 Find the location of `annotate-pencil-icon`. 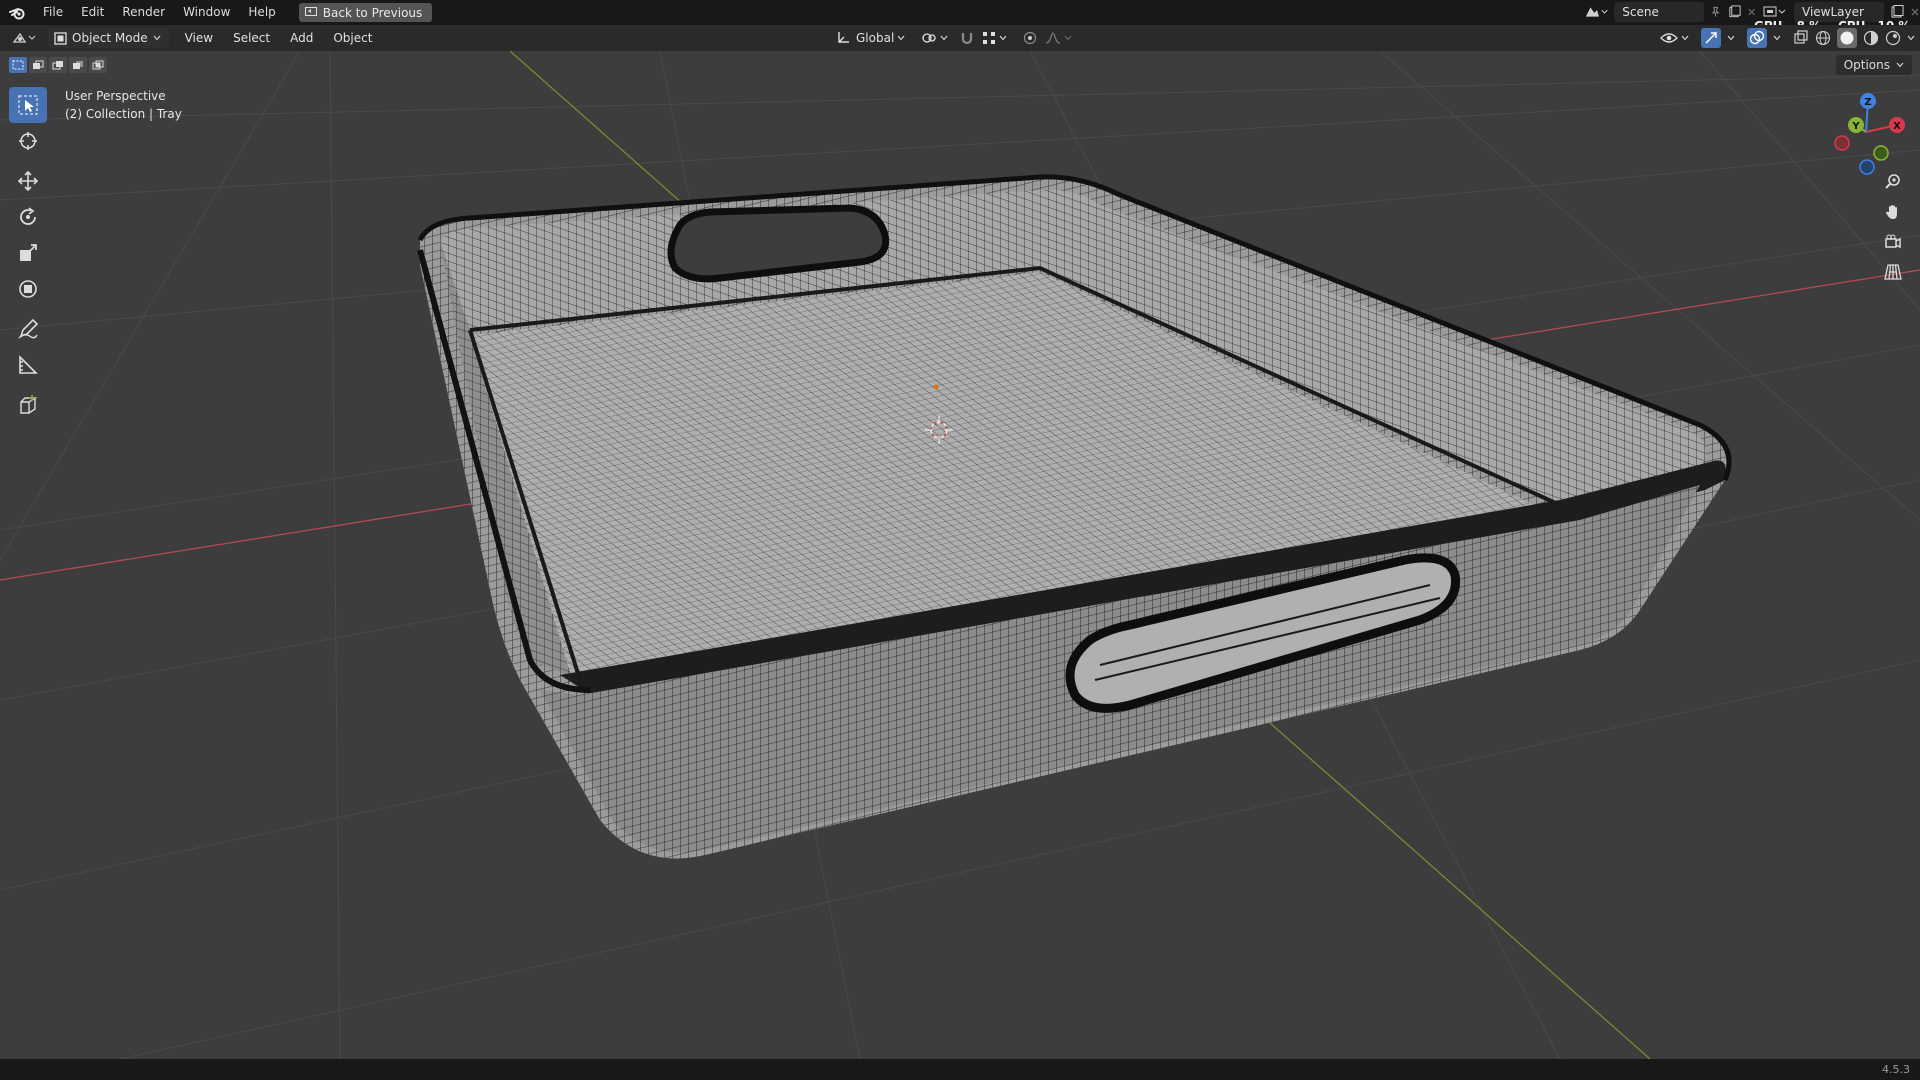

annotate-pencil-icon is located at coordinates (28, 328).